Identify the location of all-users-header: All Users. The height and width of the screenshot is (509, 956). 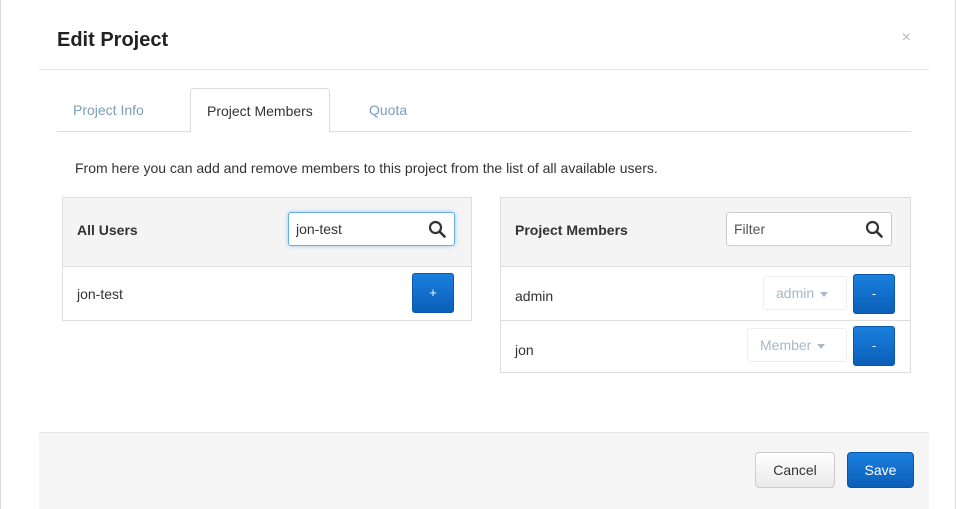
(267, 232).